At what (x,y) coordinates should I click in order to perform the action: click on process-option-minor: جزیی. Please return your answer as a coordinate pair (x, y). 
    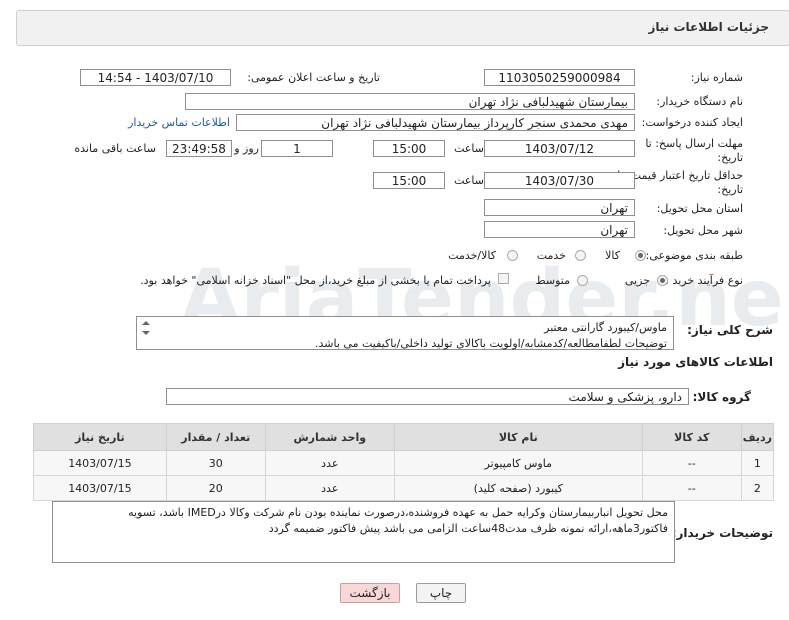
    Looking at the image, I should click on (637, 280).